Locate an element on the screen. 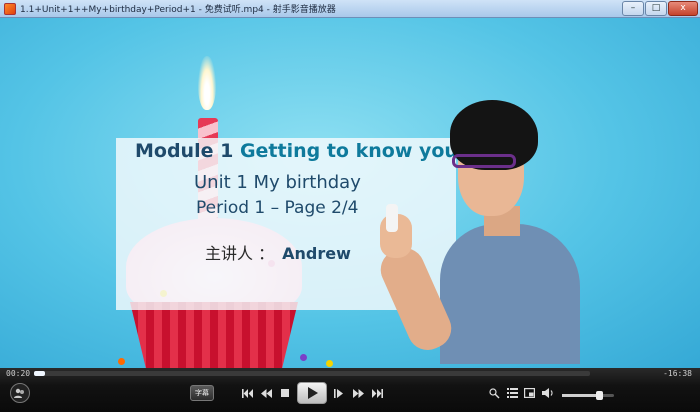  close-button: x is located at coordinates (683, 8).